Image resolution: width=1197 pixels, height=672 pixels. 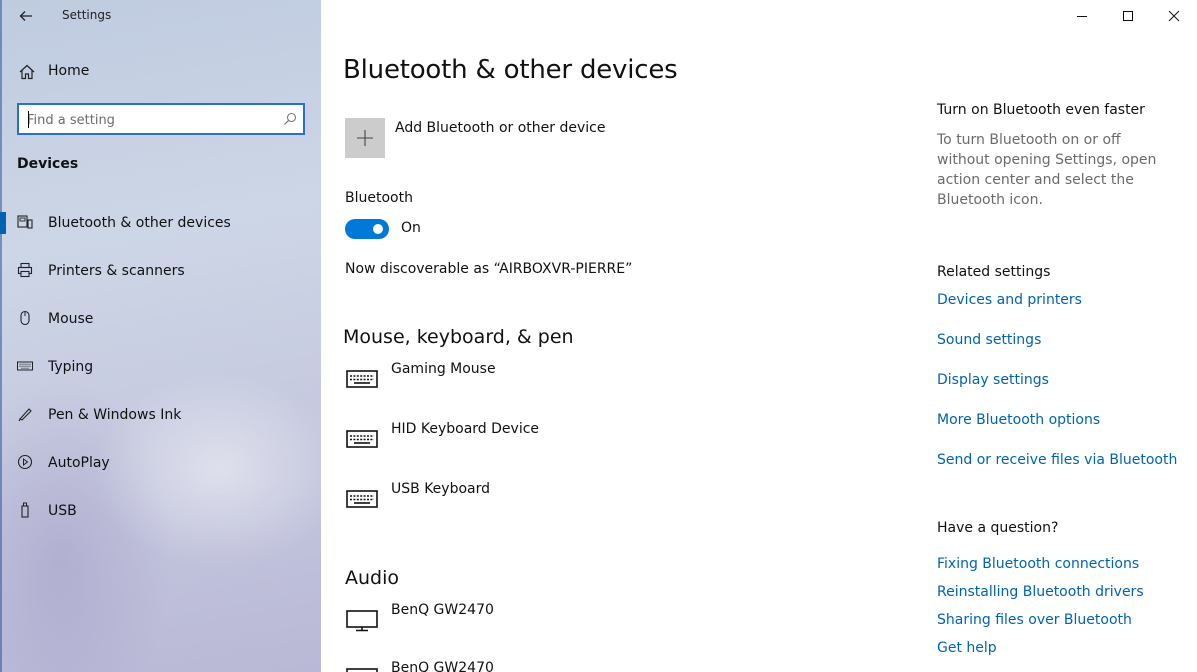 I want to click on sidebar-item-bluetooth: Bluetooth & other devices, so click(x=160, y=224).